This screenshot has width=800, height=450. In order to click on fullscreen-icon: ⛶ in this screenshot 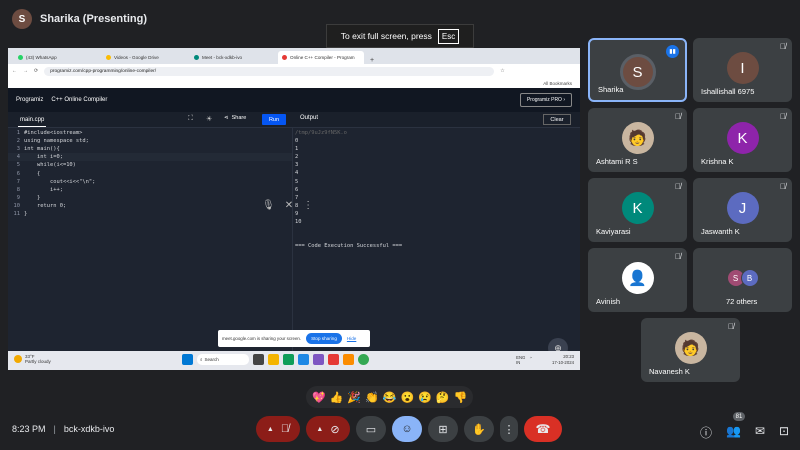, I will do `click(190, 119)`.